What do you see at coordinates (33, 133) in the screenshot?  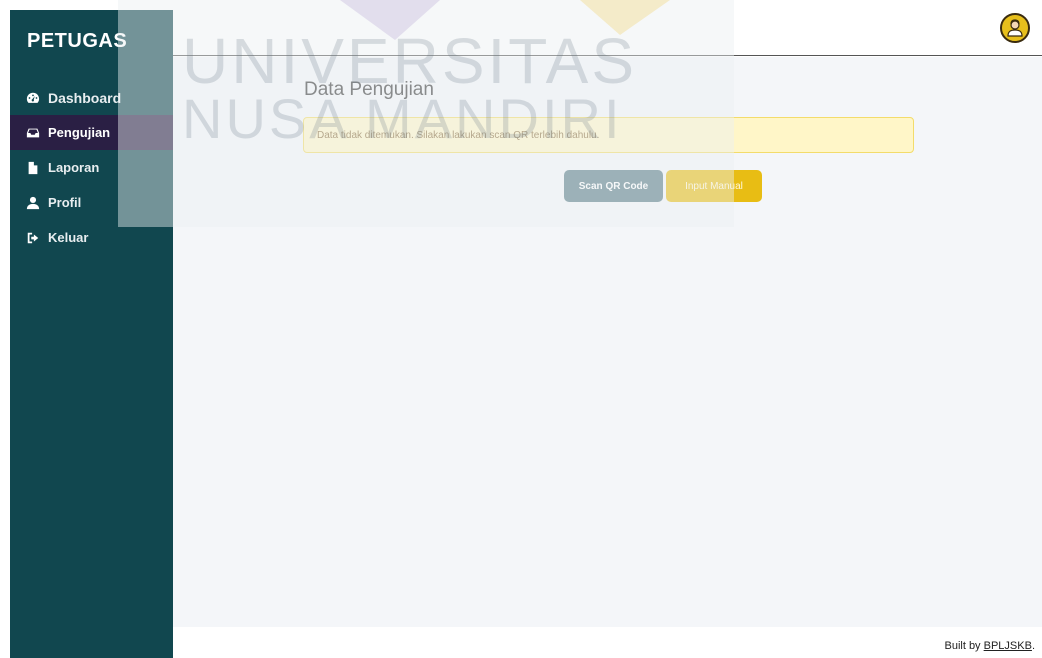 I see `inbox-icon` at bounding box center [33, 133].